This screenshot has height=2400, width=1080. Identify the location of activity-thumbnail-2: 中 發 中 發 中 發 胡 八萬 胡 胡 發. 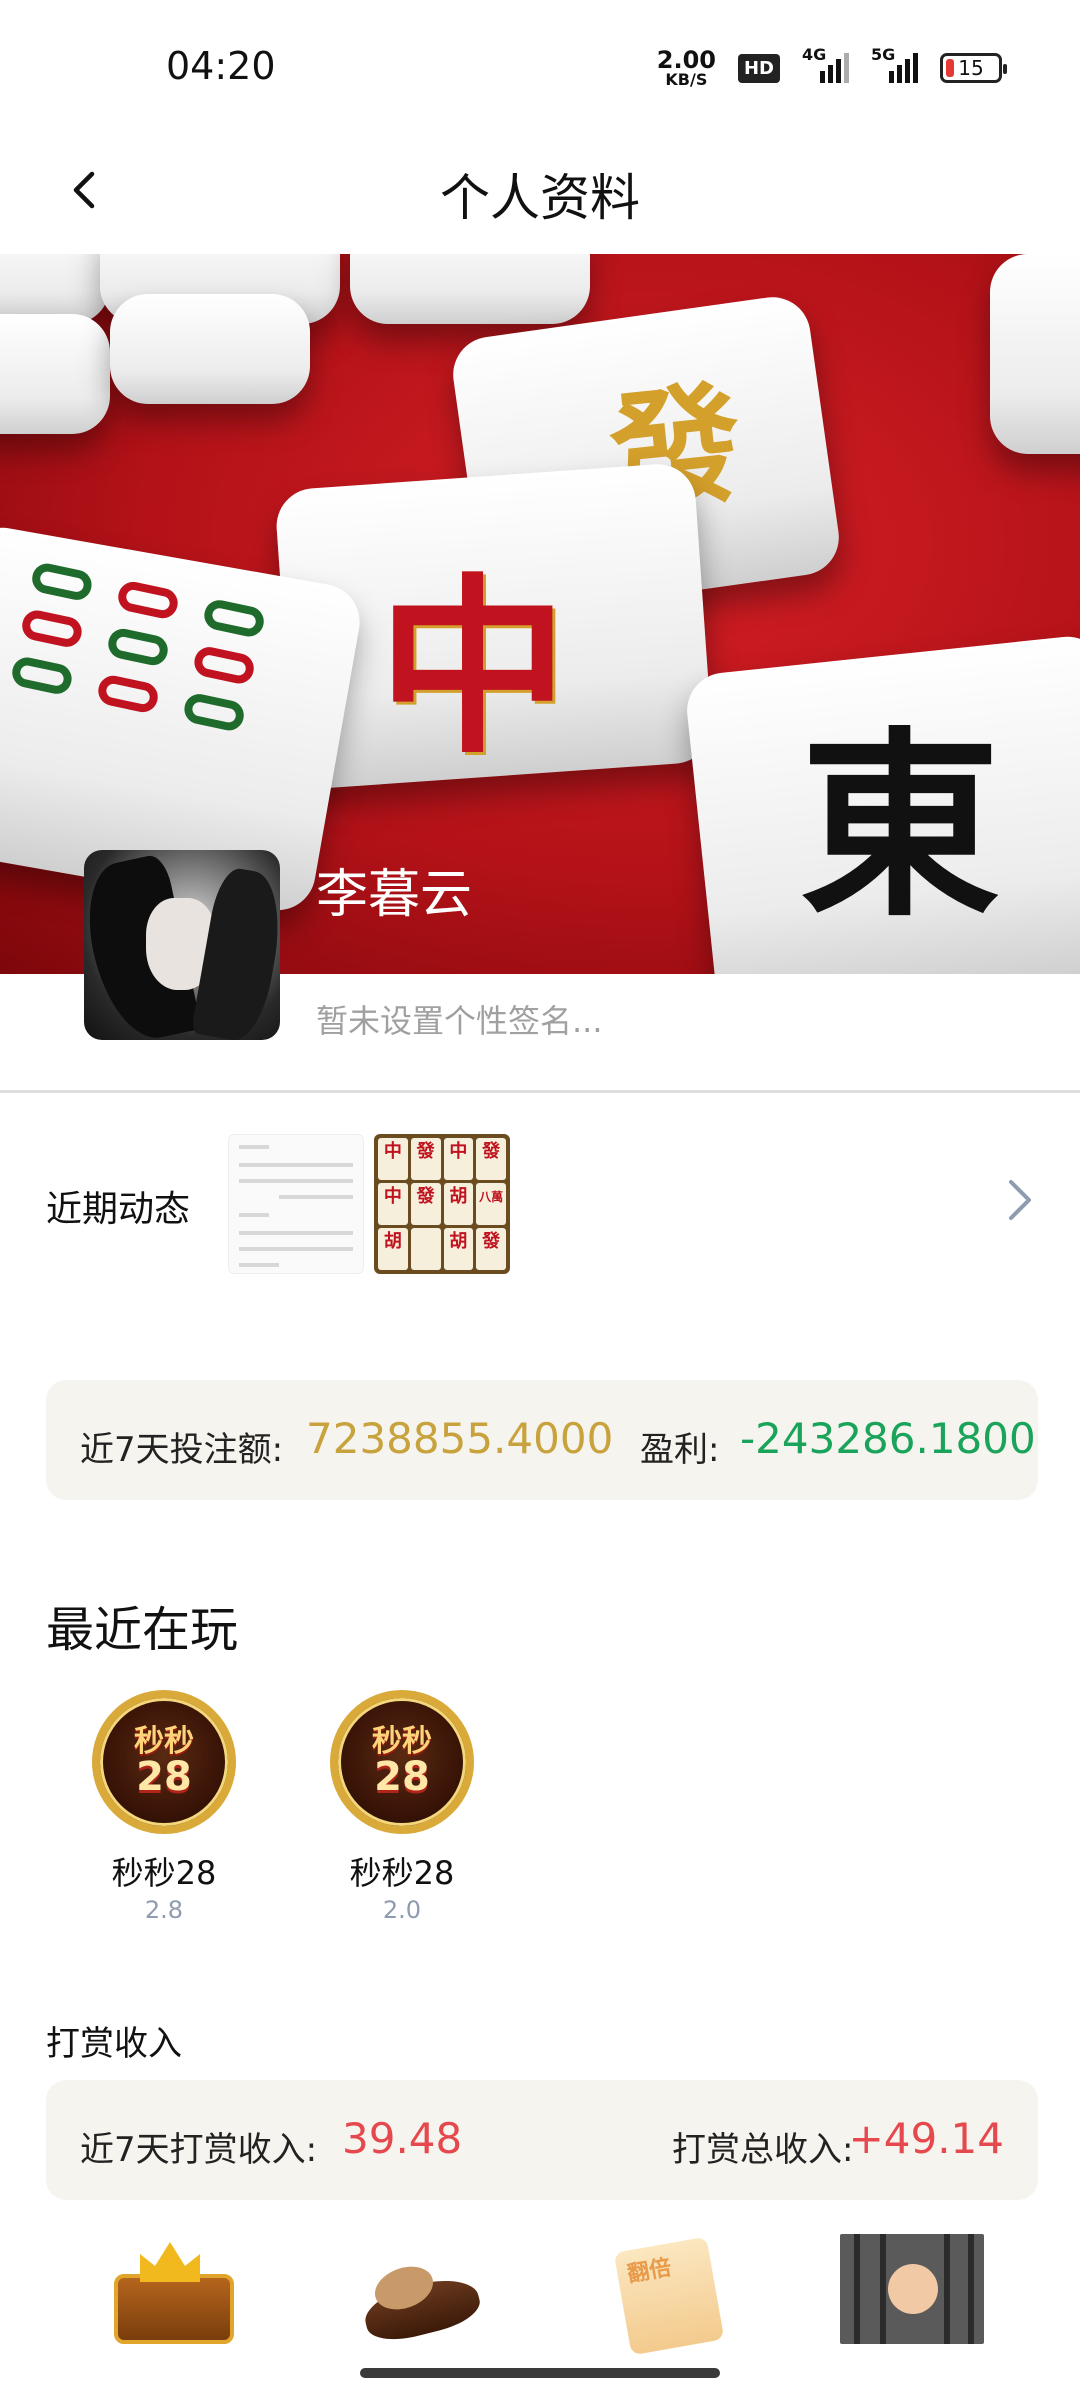
(442, 1204).